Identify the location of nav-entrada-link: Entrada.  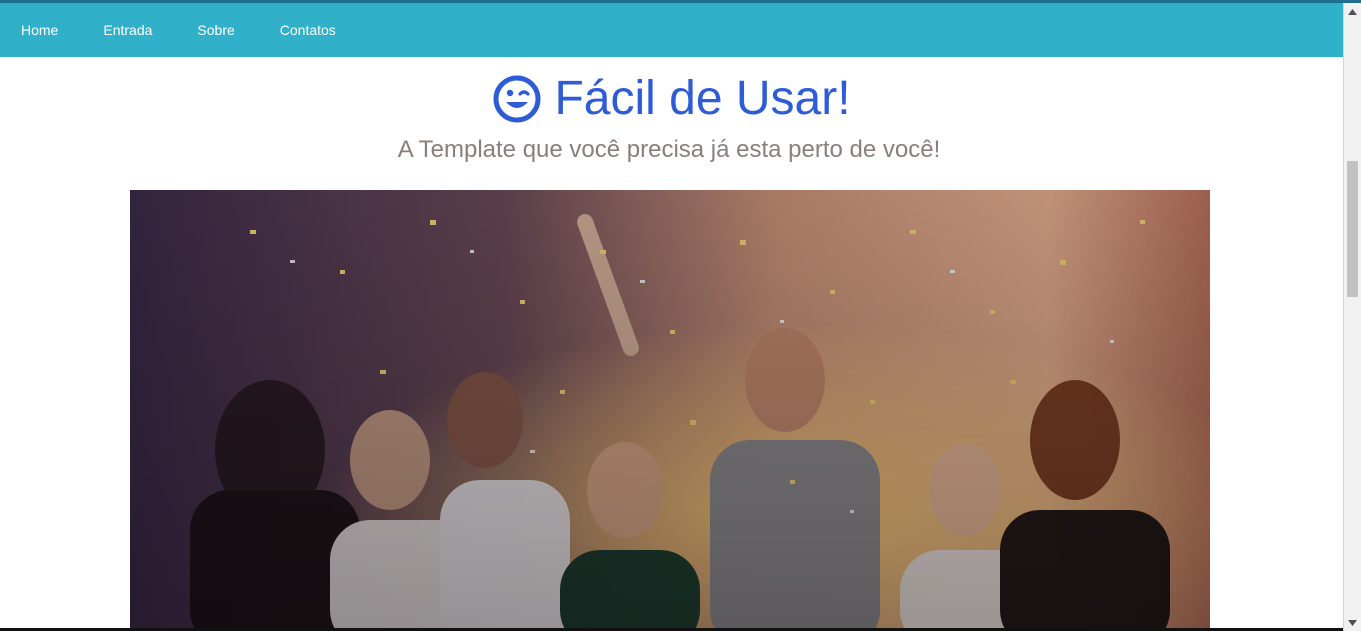
(127, 30).